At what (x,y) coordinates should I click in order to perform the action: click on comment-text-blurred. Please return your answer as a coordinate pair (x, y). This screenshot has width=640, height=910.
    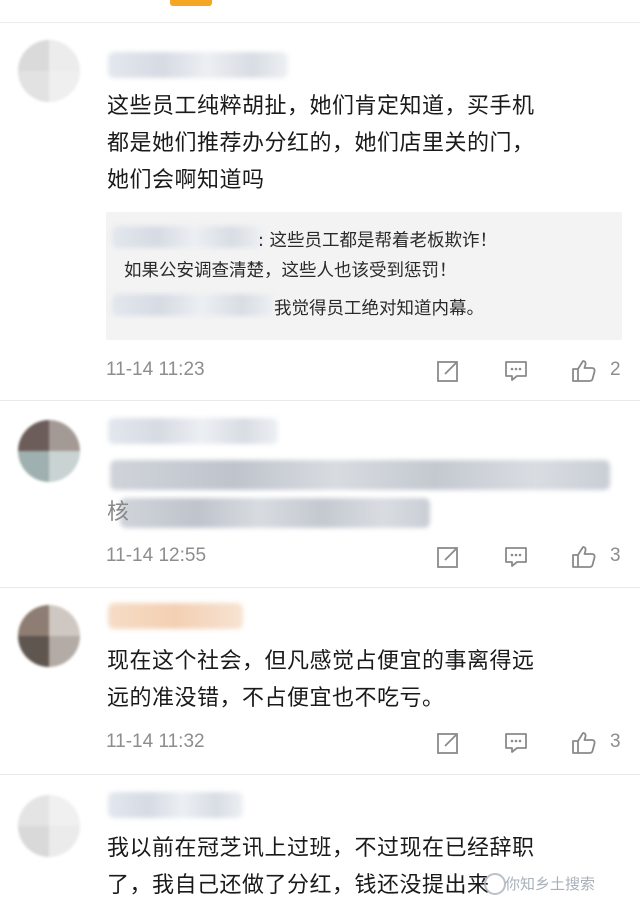
    Looking at the image, I should click on (360, 475).